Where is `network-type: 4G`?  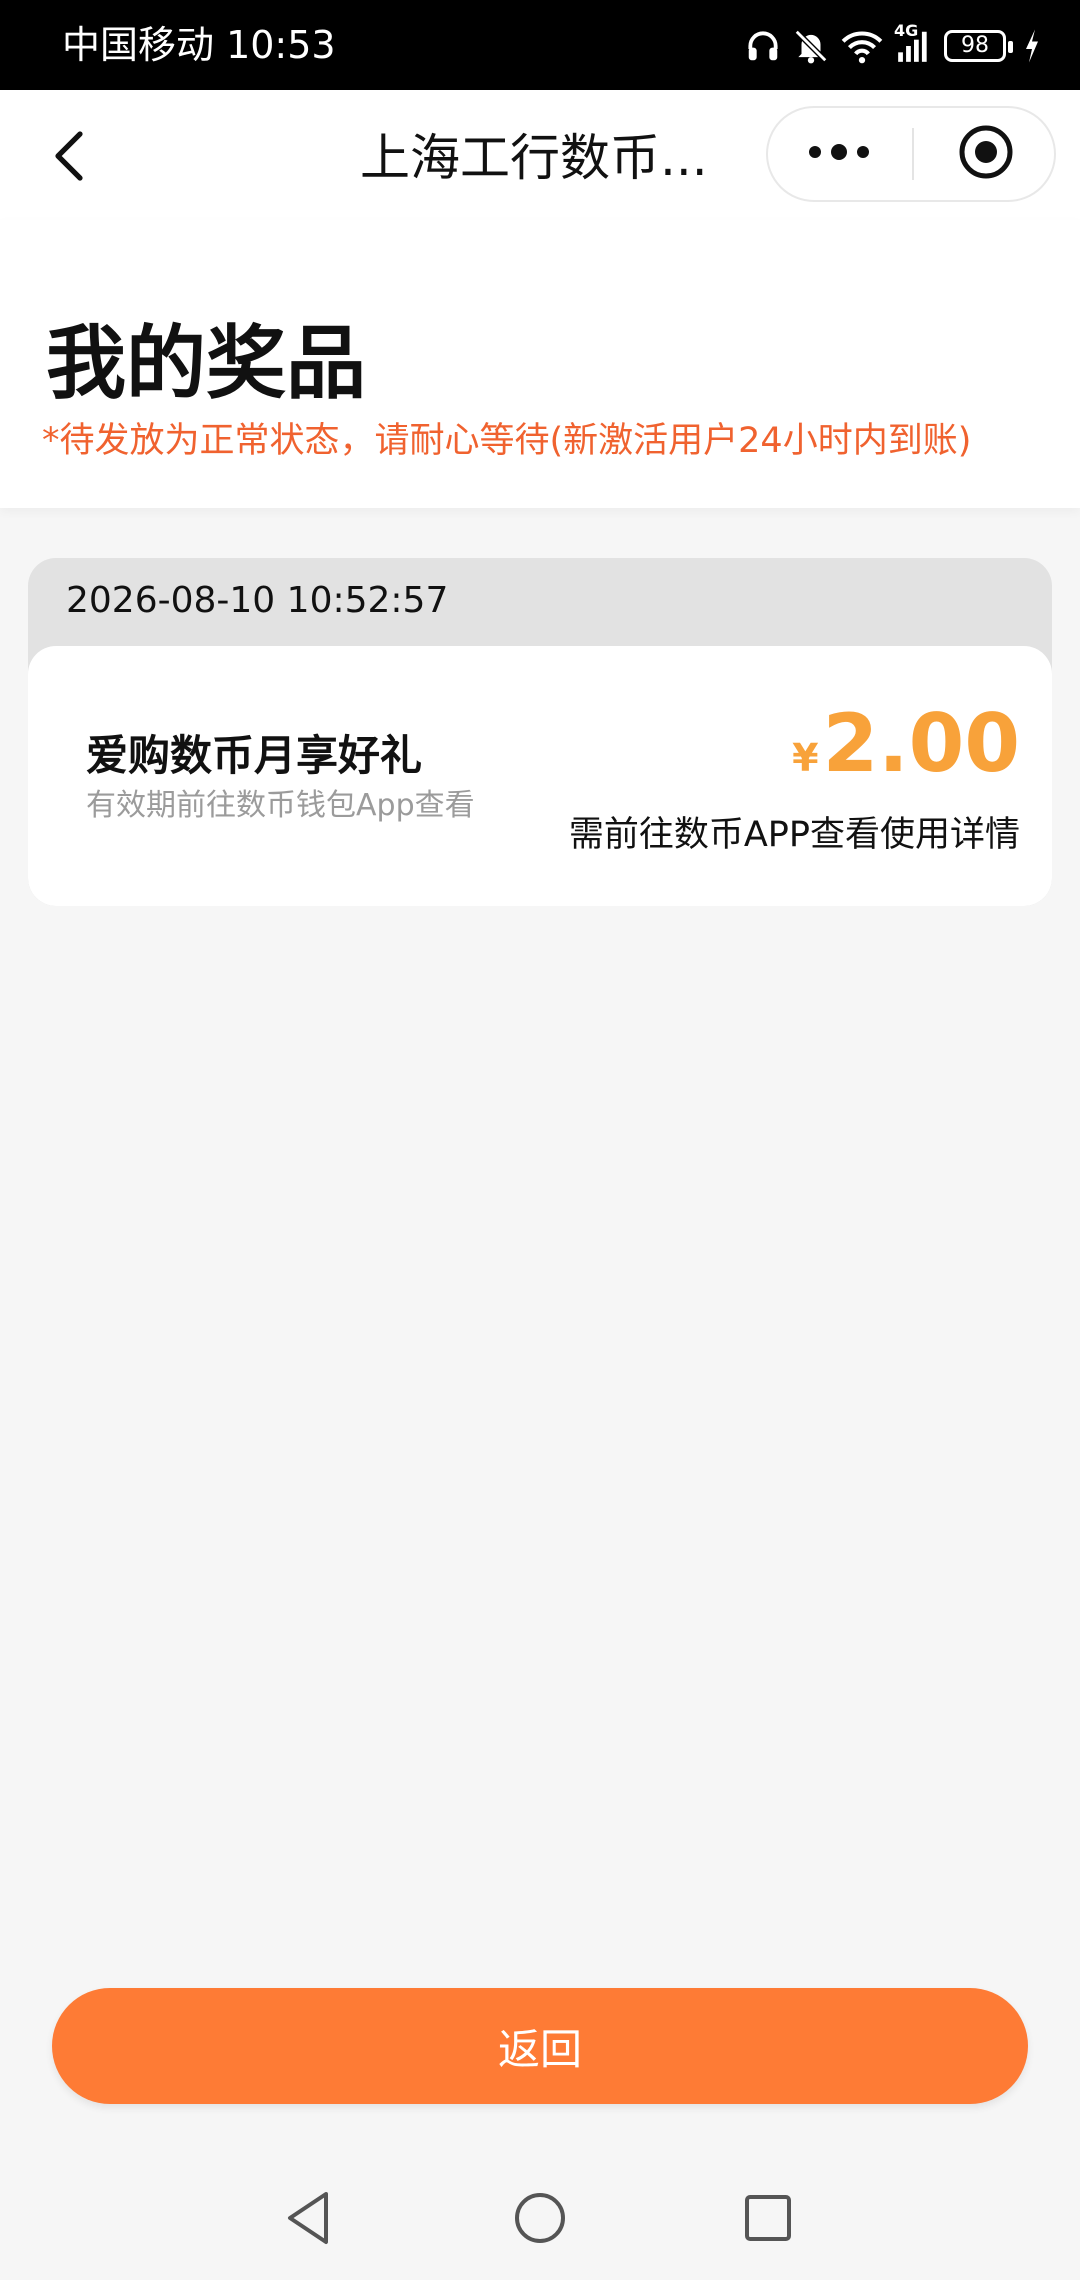
network-type: 4G is located at coordinates (906, 30).